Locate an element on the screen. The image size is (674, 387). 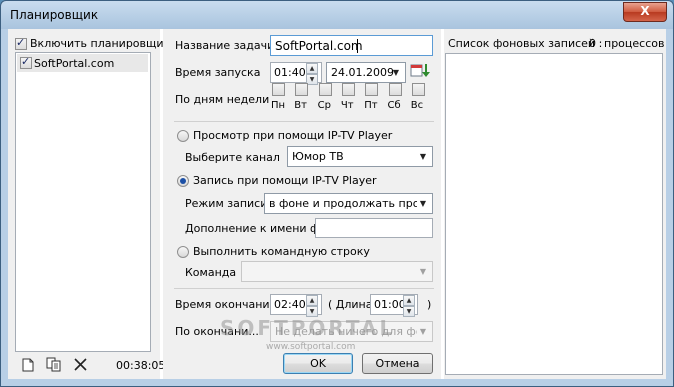
watermark-url: www.softportal.com is located at coordinates (311, 347).